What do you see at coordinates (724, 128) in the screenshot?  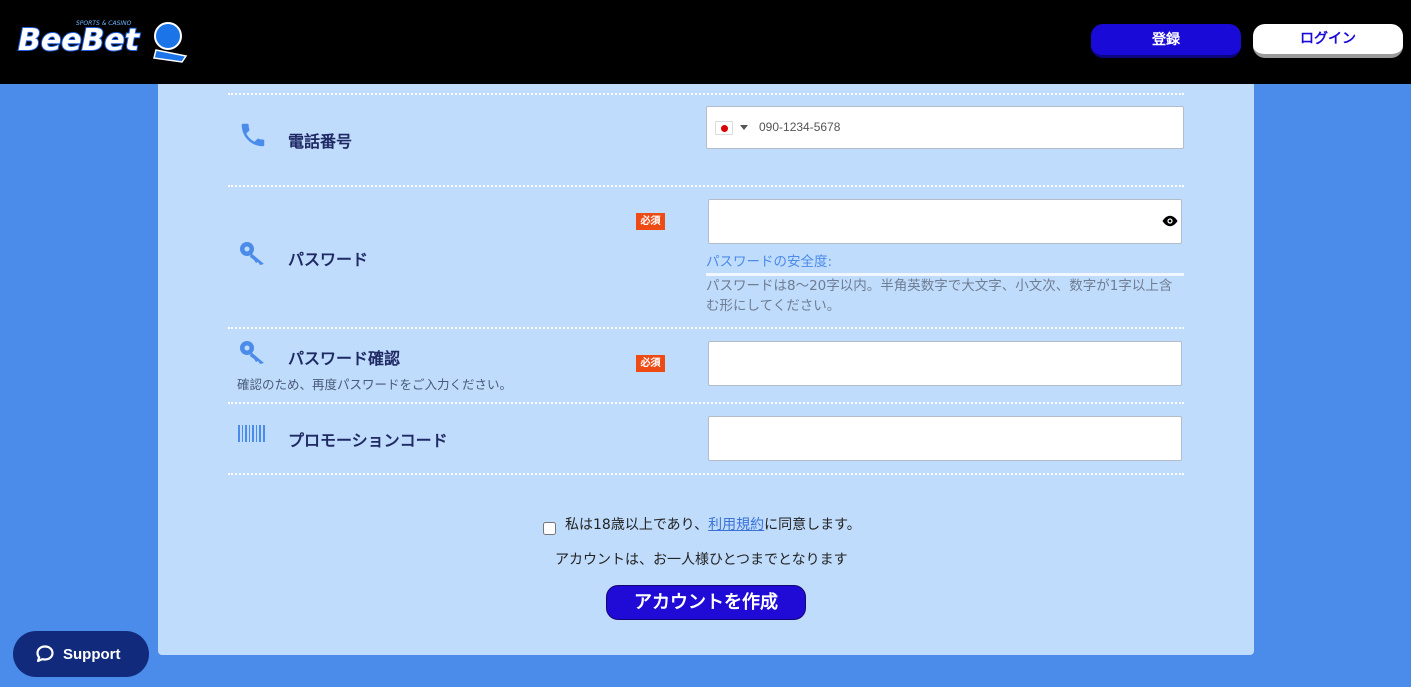 I see `japan-flag-icon` at bounding box center [724, 128].